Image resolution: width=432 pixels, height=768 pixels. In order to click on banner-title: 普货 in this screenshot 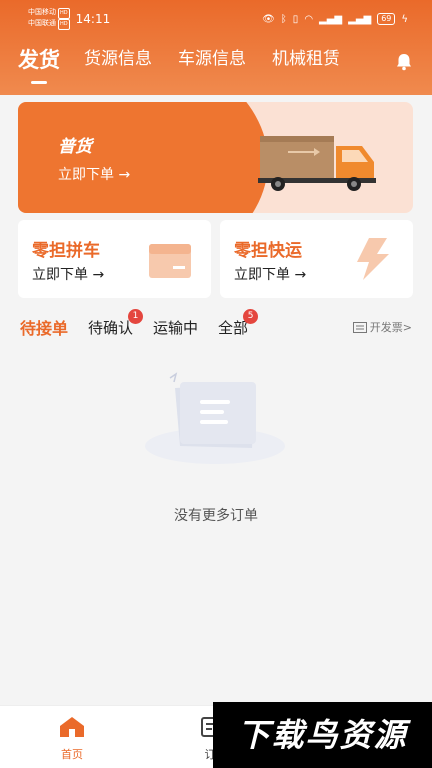, I will do `click(75, 147)`.